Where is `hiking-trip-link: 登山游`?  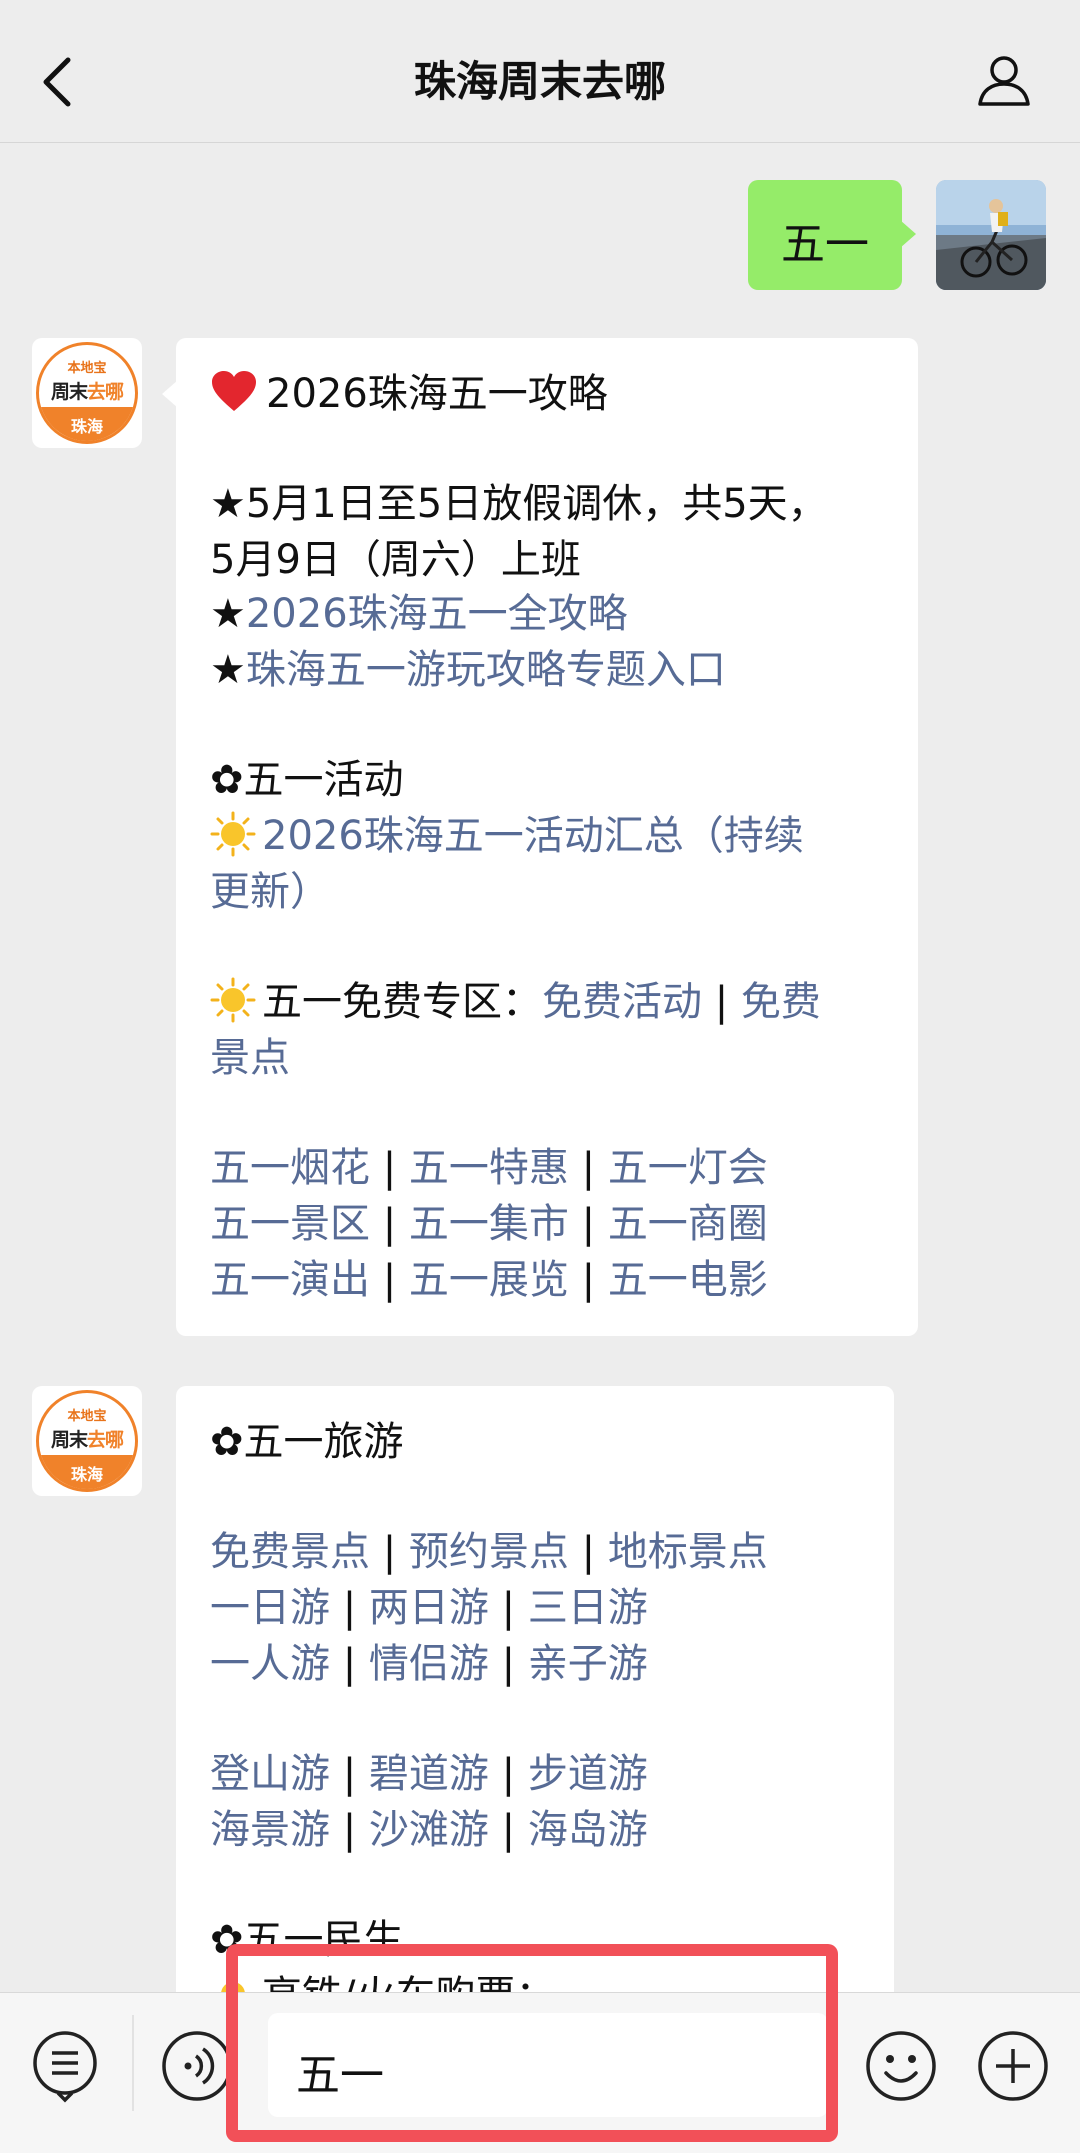 hiking-trip-link: 登山游 is located at coordinates (270, 1774).